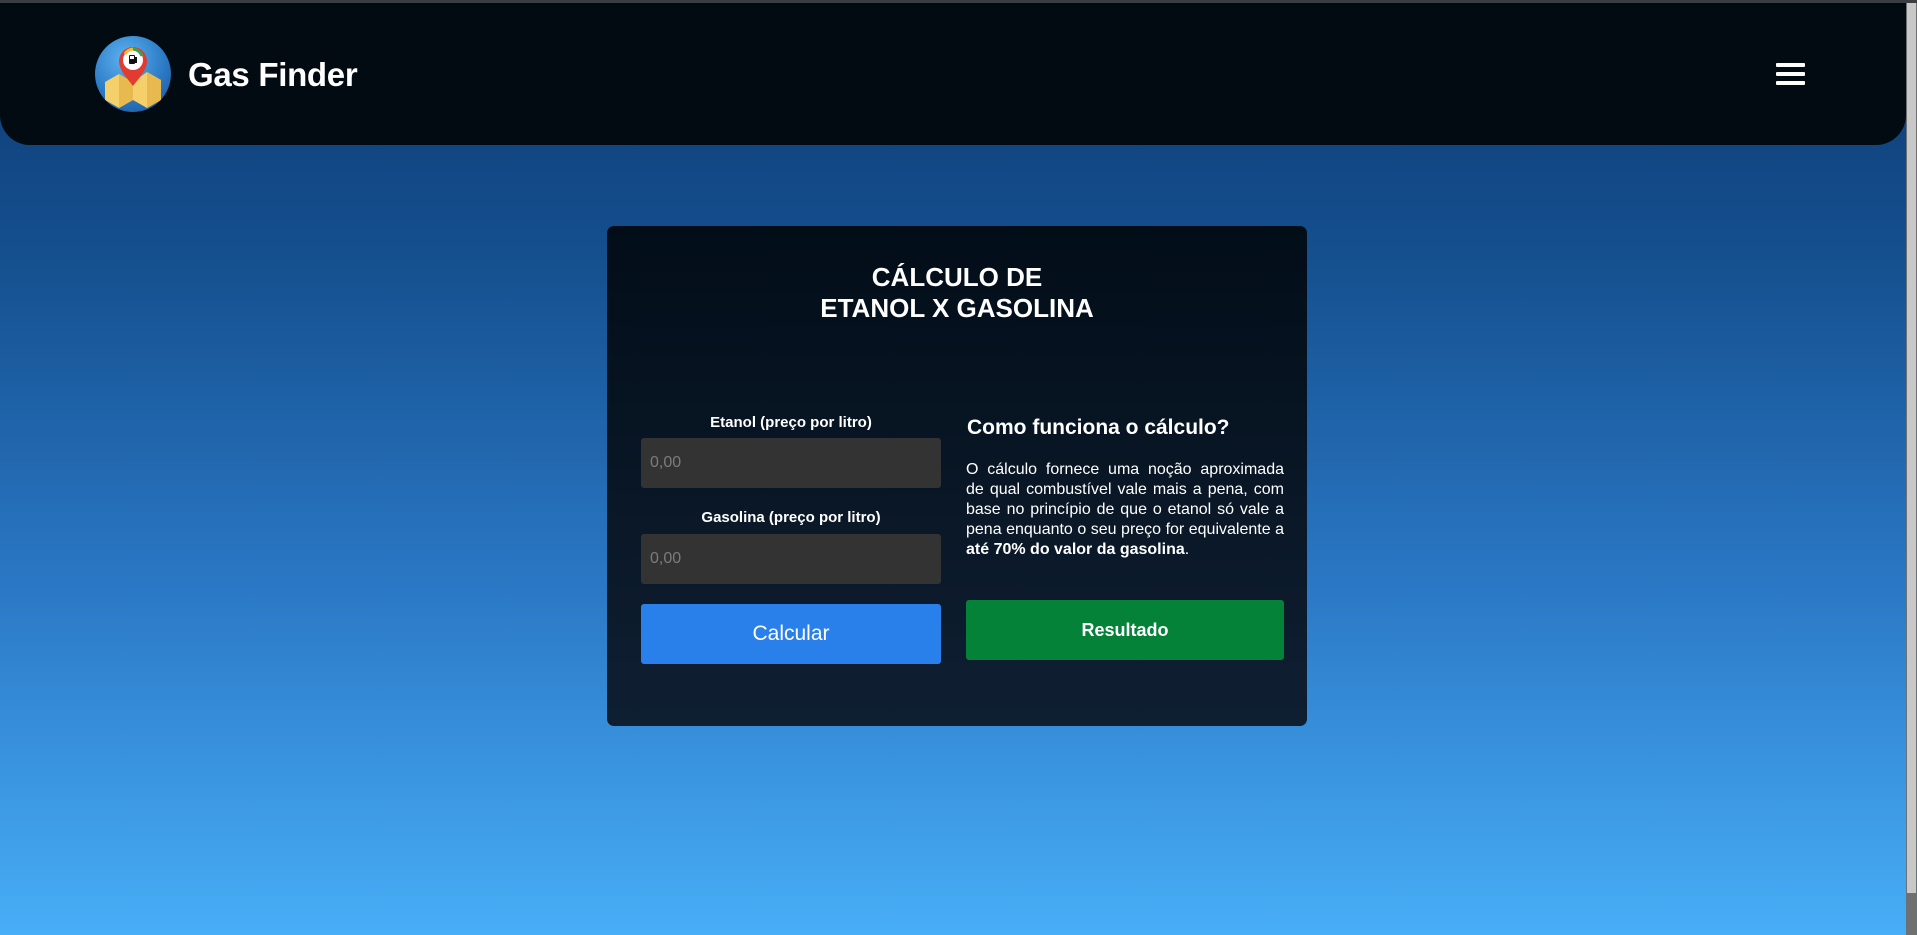 The image size is (1917, 935). I want to click on etanol-label: Etanol (preço por litro), so click(791, 422).